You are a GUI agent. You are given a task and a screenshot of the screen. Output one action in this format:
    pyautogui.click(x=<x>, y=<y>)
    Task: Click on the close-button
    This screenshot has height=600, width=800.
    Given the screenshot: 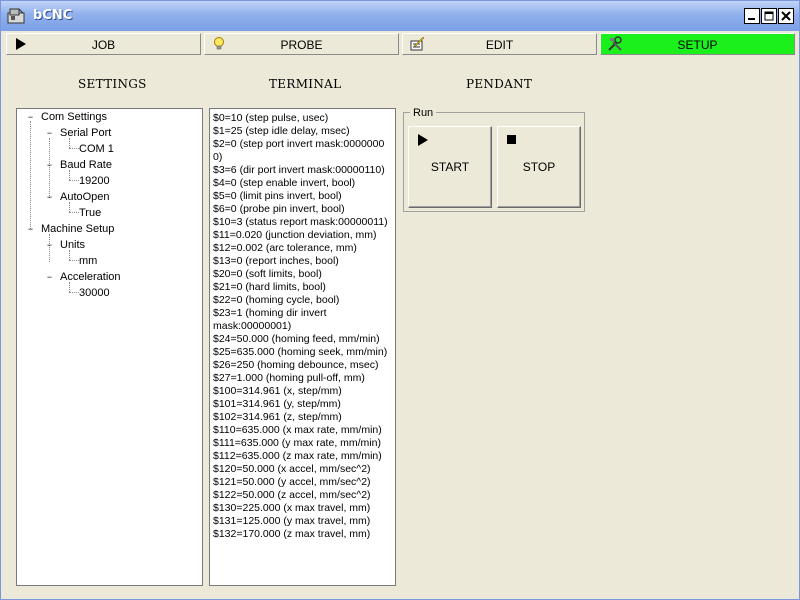 What is the action you would take?
    pyautogui.click(x=786, y=16)
    